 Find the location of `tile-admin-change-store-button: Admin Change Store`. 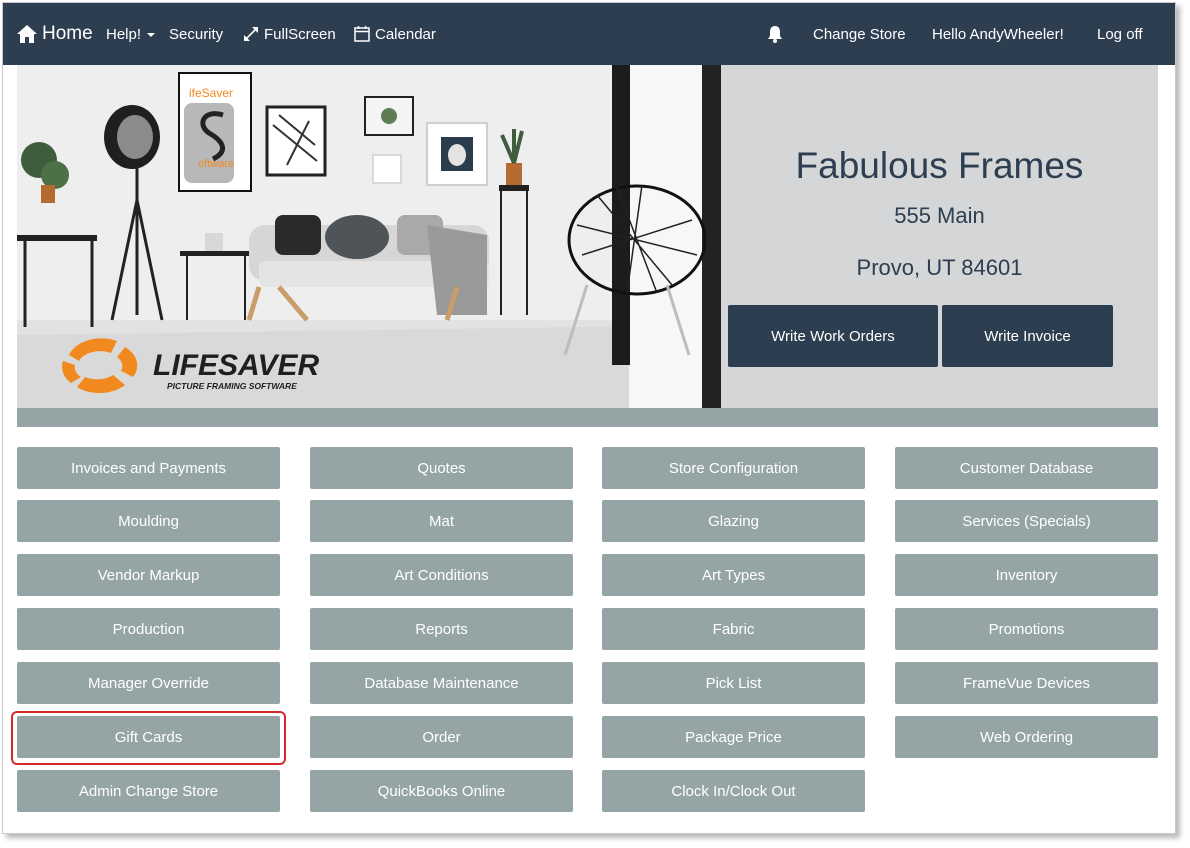

tile-admin-change-store-button: Admin Change Store is located at coordinates (148, 791).